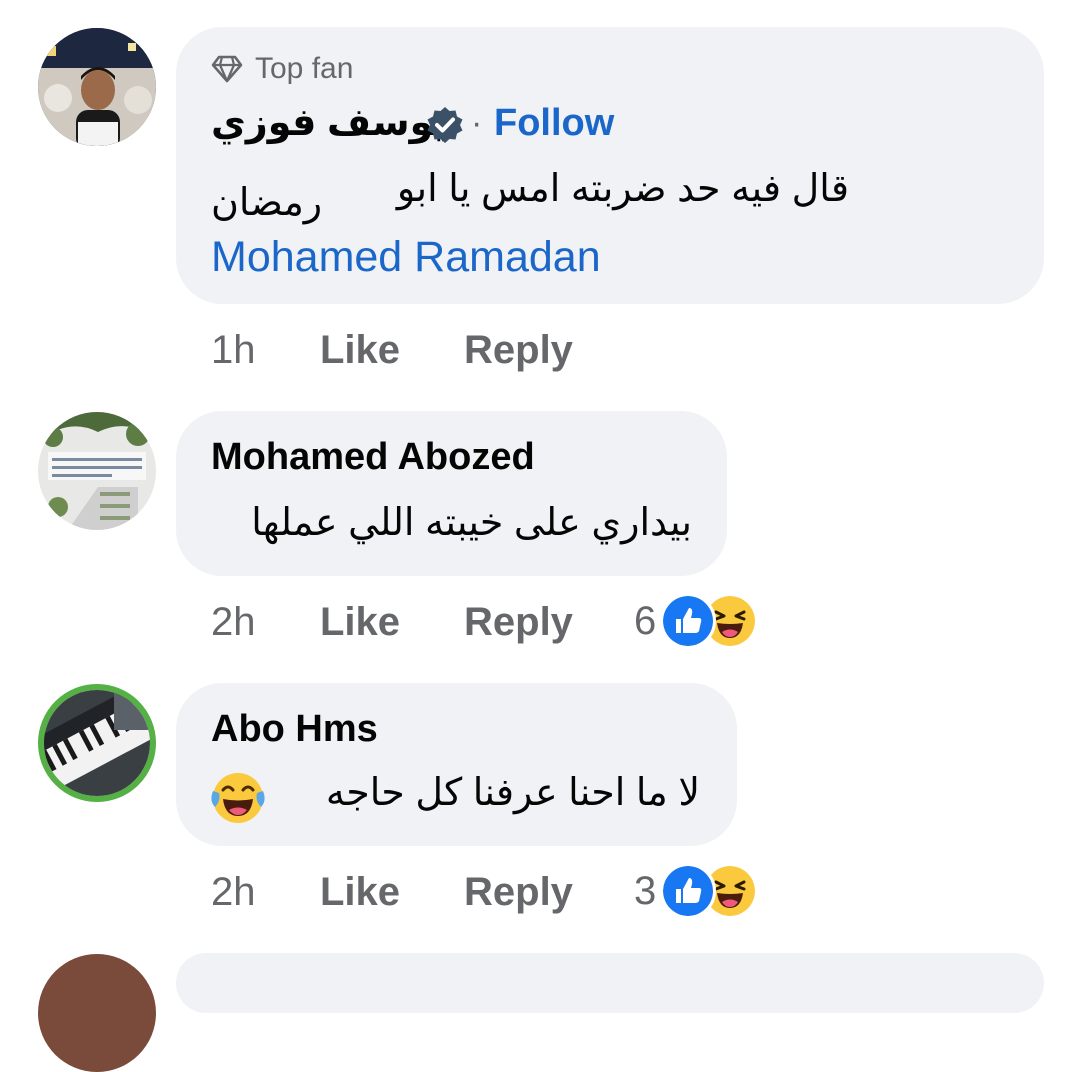 The width and height of the screenshot is (1080, 1072). I want to click on avatar-mohamed-abozed, so click(97, 471).